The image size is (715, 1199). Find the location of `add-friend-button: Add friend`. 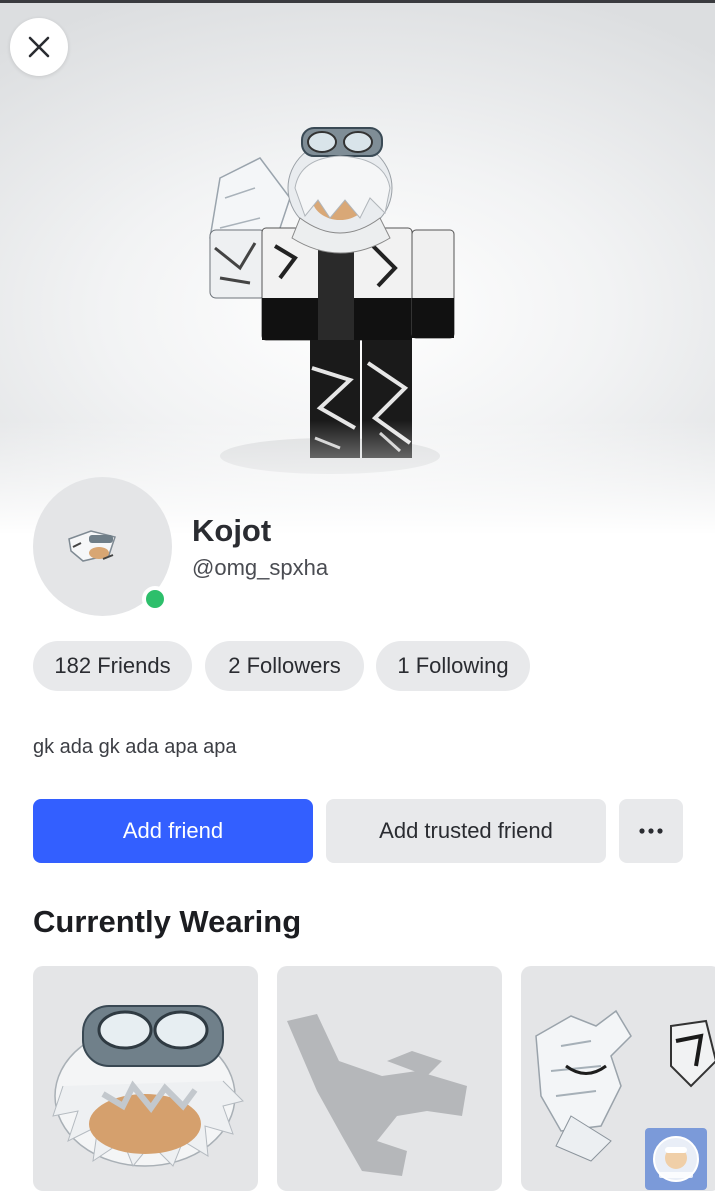

add-friend-button: Add friend is located at coordinates (173, 831).